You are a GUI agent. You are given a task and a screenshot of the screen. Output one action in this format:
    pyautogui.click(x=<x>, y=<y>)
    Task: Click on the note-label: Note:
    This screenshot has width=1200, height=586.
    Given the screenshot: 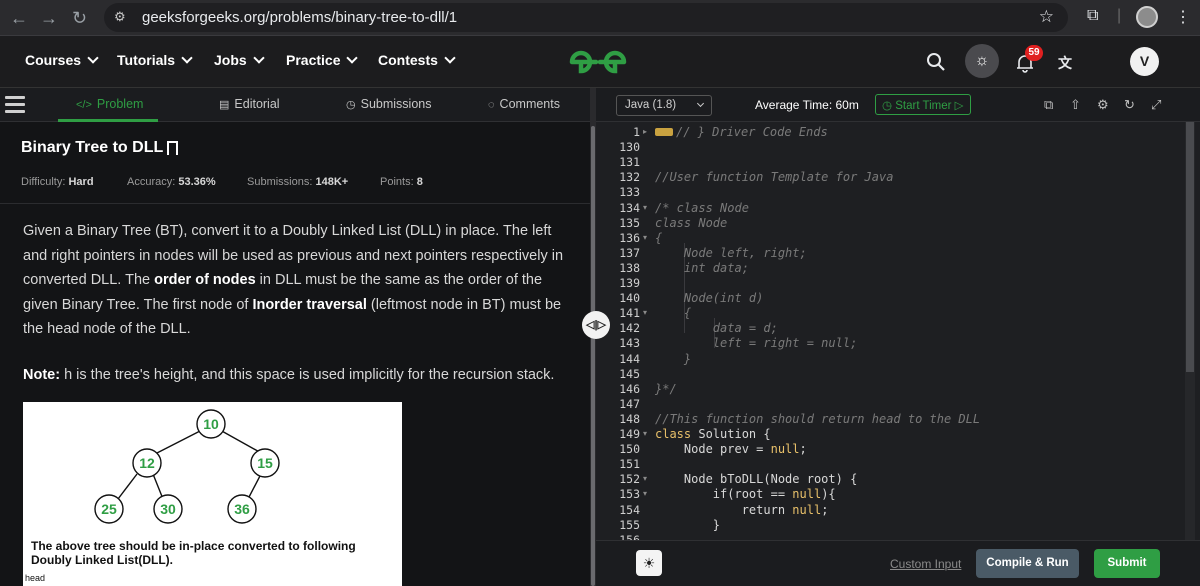 What is the action you would take?
    pyautogui.click(x=42, y=375)
    